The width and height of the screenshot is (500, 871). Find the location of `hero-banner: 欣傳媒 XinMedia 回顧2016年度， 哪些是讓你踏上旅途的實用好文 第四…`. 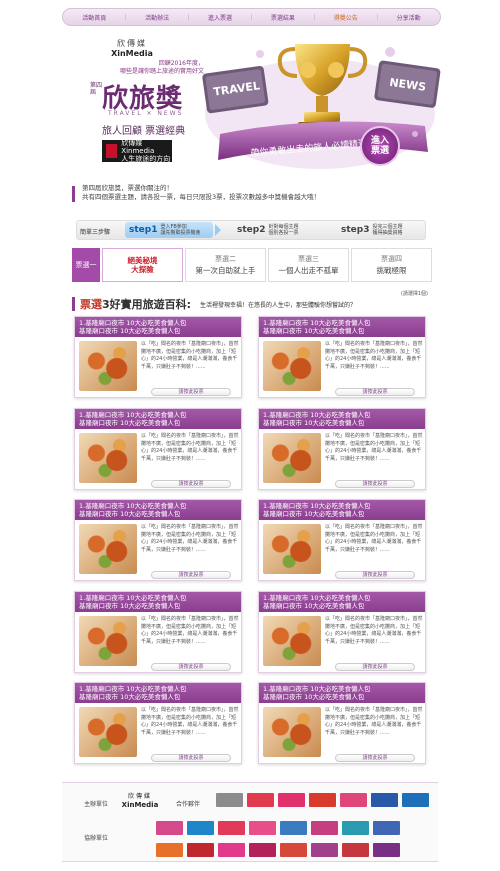

hero-banner: 欣傳媒 XinMedia 回顧2016年度， 哪些是讓你踏上旅途的實用好文 第四… is located at coordinates (257, 104).